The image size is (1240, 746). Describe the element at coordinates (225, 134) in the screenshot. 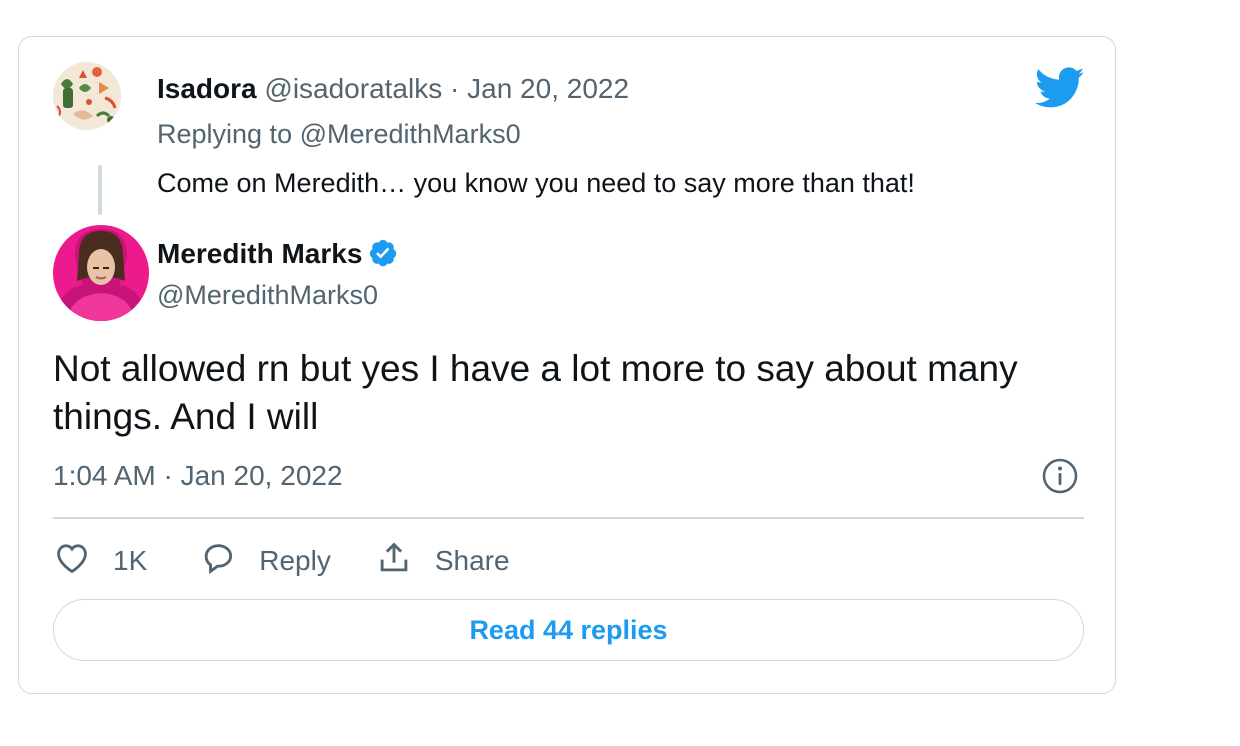

I see `replying-to-prefix: Replying to` at that location.